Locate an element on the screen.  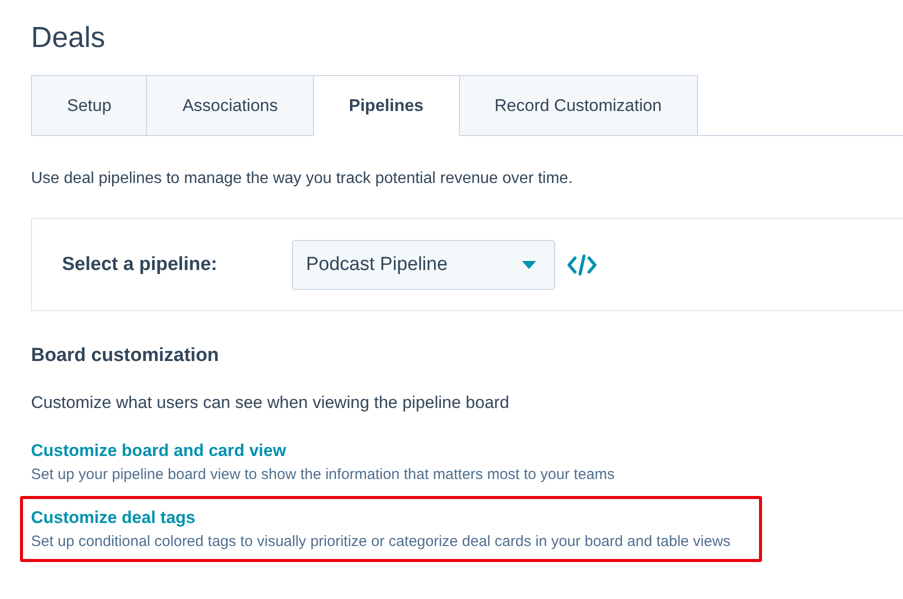
tab: Record Customization is located at coordinates (579, 105).